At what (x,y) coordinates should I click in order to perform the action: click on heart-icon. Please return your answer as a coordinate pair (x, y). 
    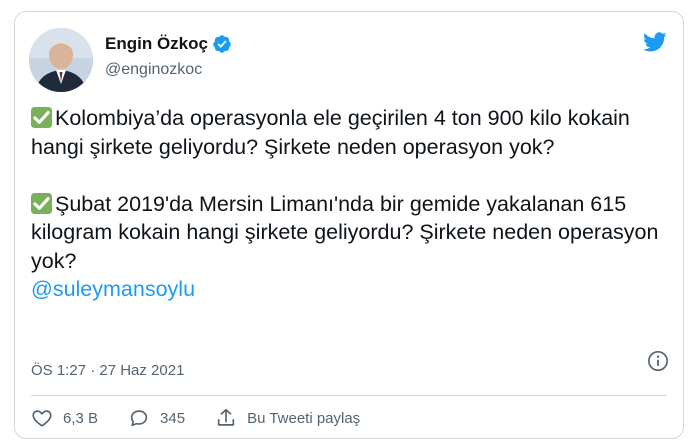
    Looking at the image, I should click on (42, 418).